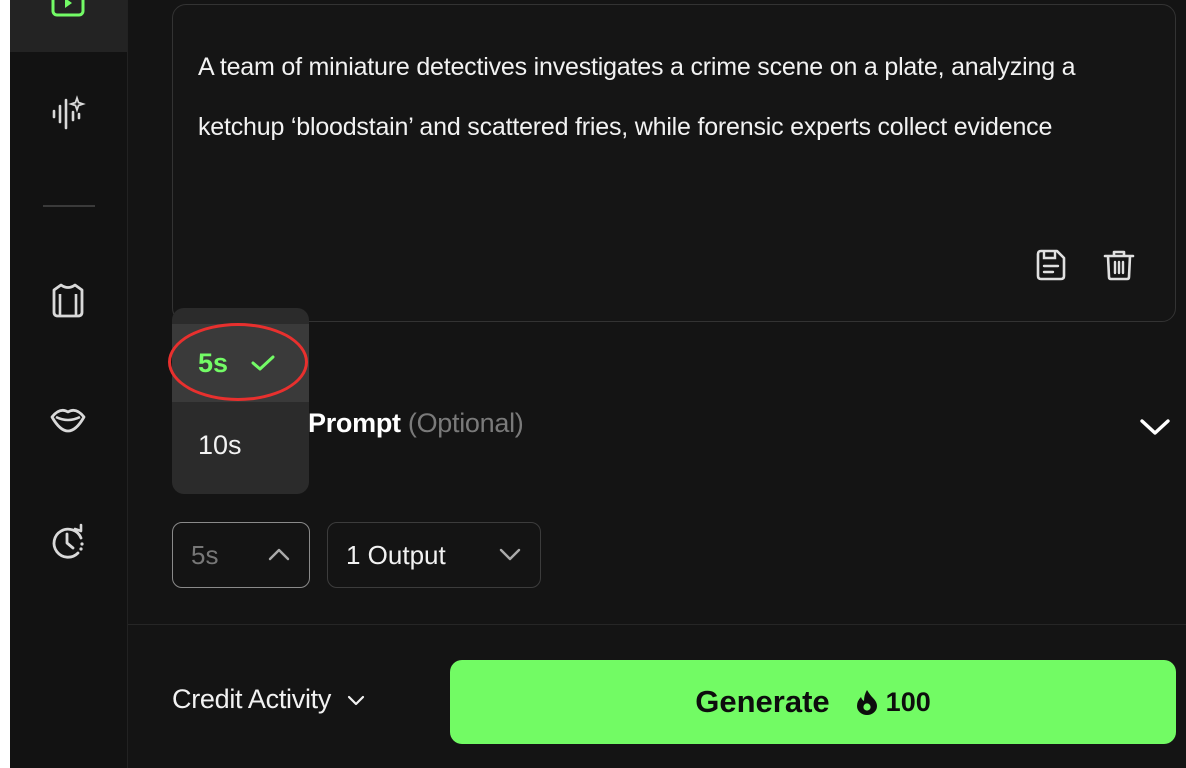 Image resolution: width=1186 pixels, height=768 pixels. What do you see at coordinates (396, 554) in the screenshot?
I see `output-count-value: 1 Output` at bounding box center [396, 554].